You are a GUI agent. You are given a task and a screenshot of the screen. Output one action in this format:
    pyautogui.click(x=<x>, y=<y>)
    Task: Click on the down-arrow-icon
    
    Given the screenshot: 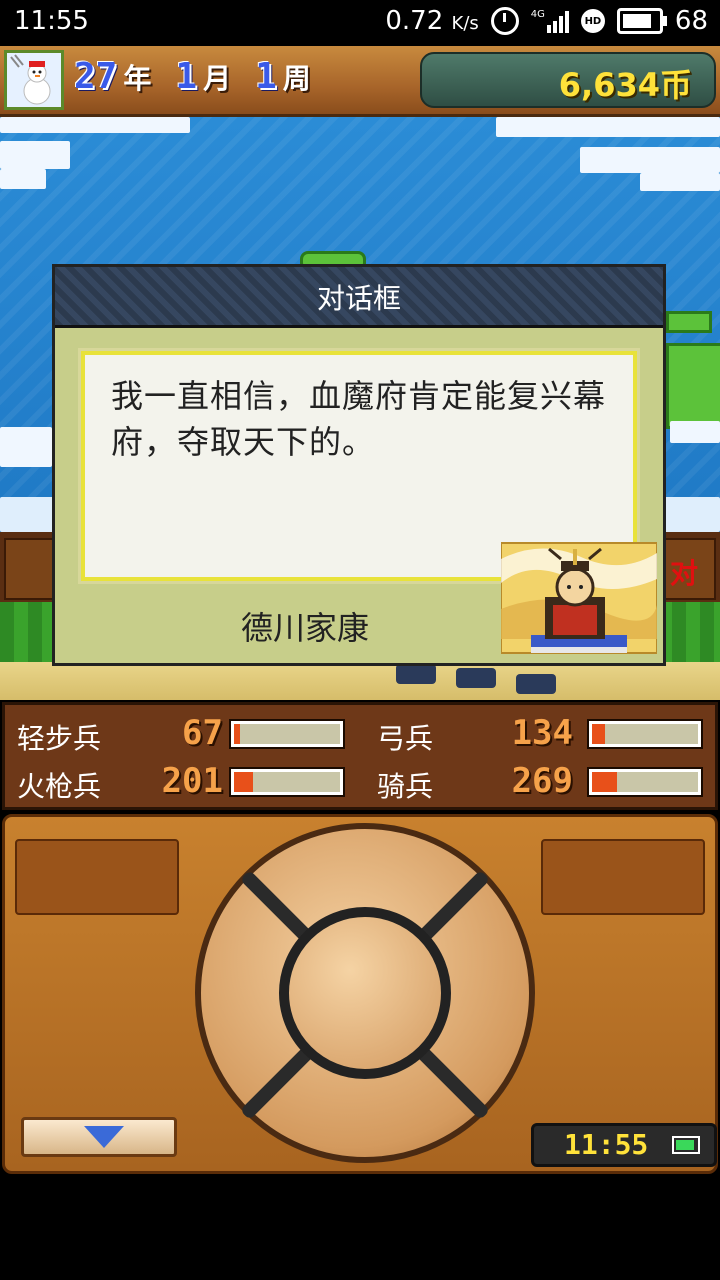 What is the action you would take?
    pyautogui.click(x=104, y=1137)
    